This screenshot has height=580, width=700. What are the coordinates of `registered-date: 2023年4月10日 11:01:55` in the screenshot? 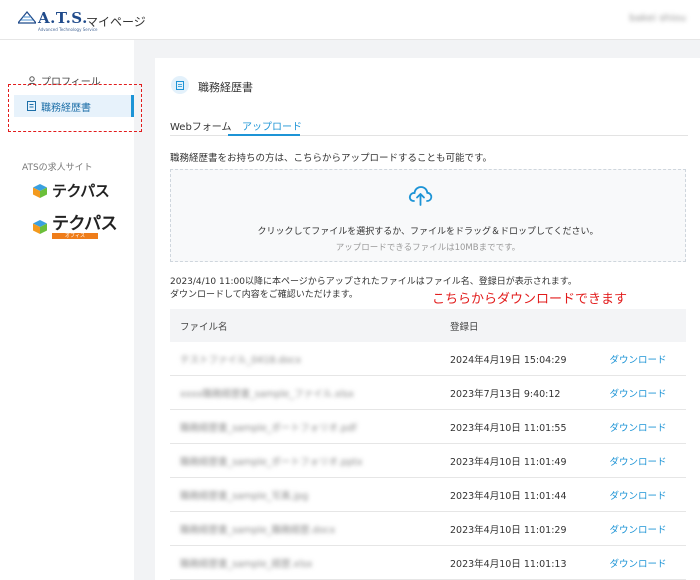 It's located at (508, 428).